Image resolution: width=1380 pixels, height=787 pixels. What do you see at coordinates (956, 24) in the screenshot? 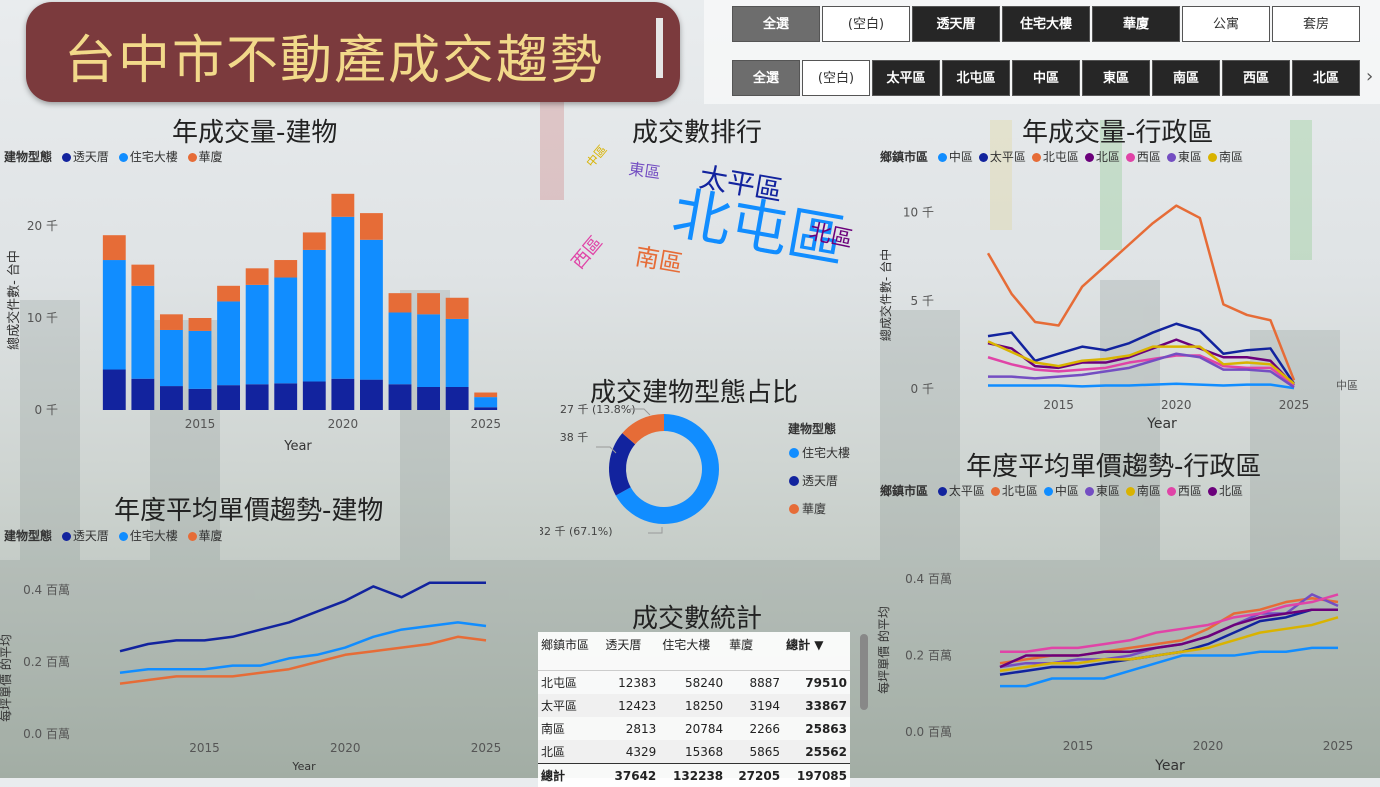
I see `slicer-option: 透天厝` at bounding box center [956, 24].